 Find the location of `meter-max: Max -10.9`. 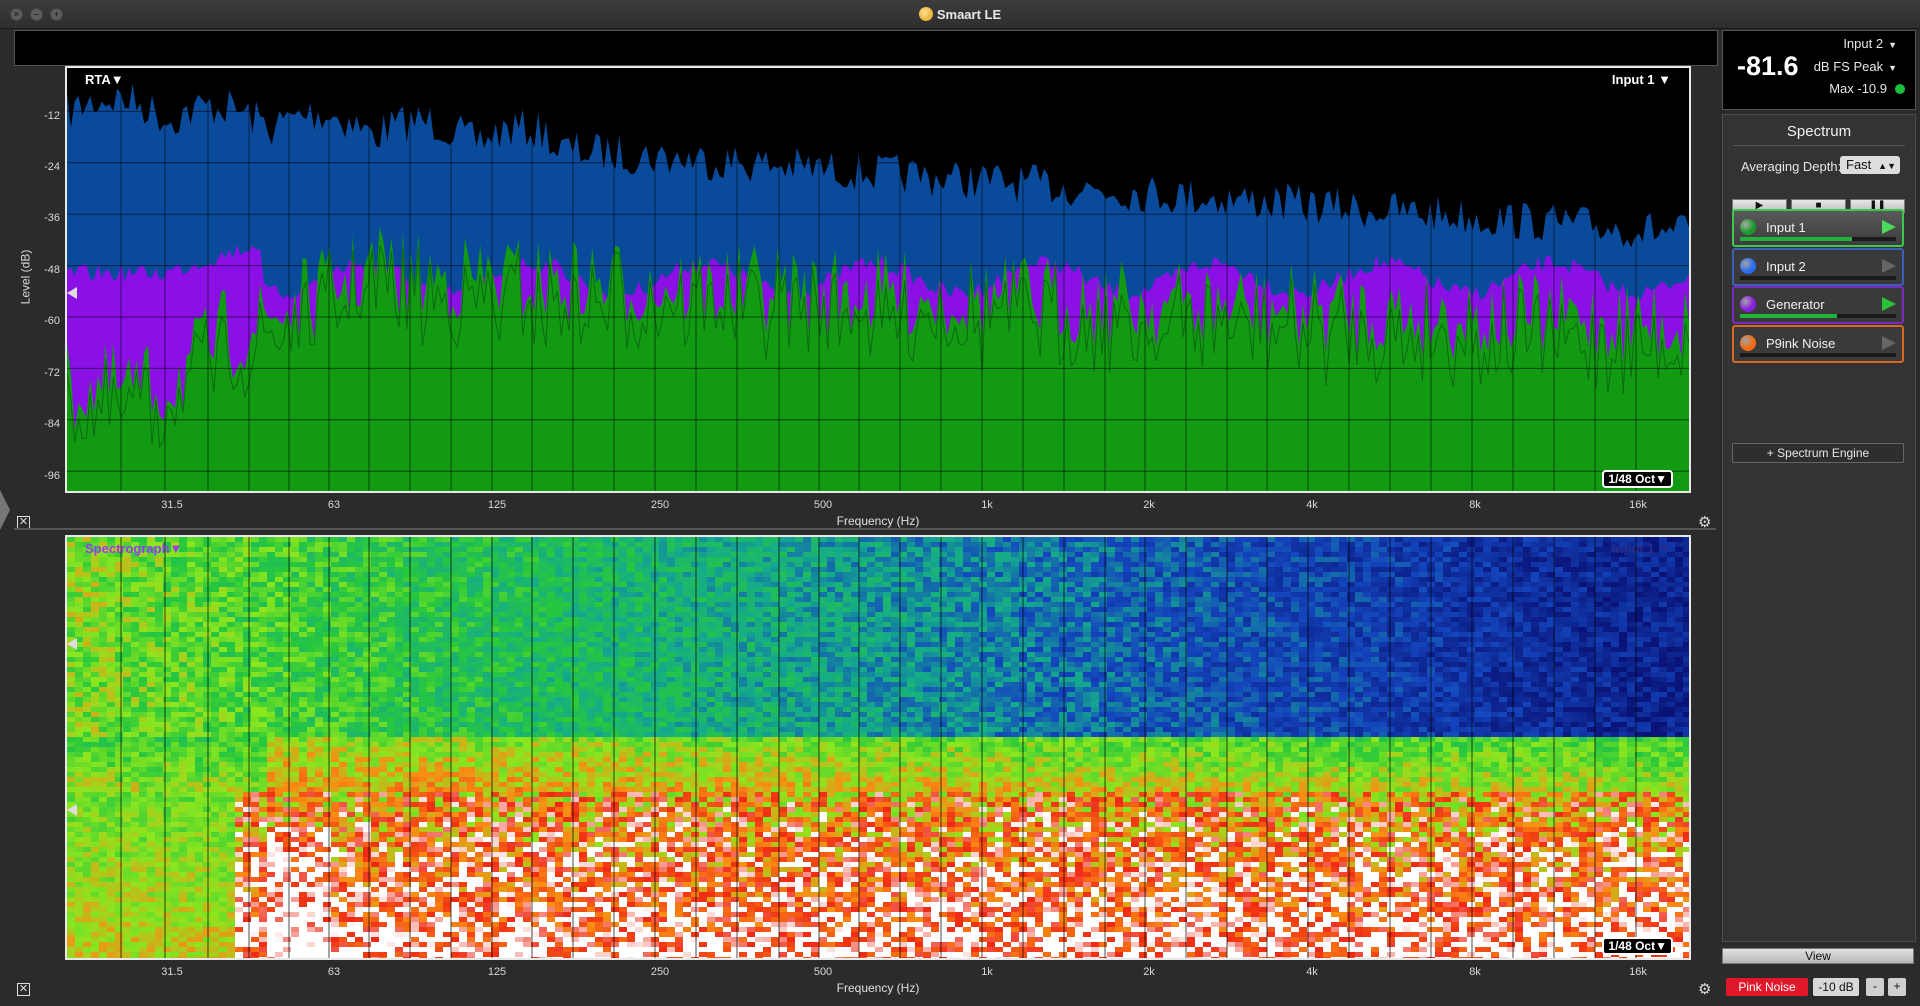

meter-max: Max -10.9 is located at coordinates (1858, 88).